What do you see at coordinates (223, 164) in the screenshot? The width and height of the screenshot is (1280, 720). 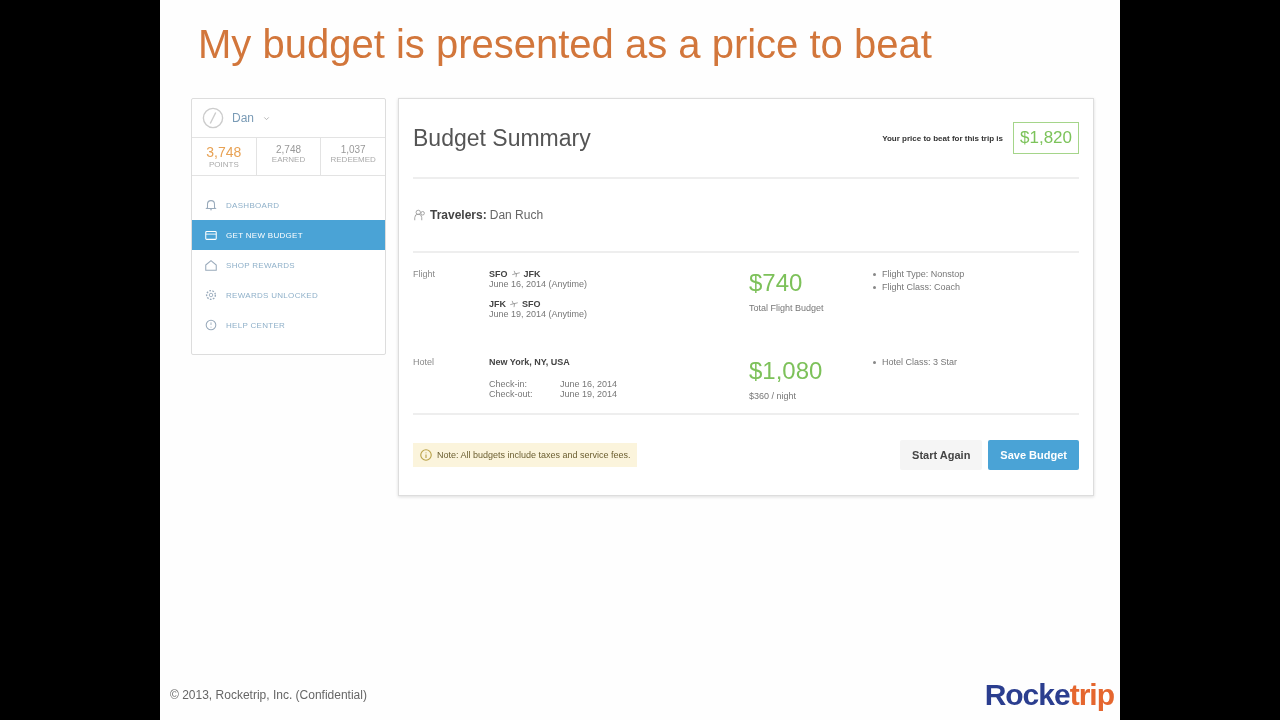 I see `stat-label: POINTS` at bounding box center [223, 164].